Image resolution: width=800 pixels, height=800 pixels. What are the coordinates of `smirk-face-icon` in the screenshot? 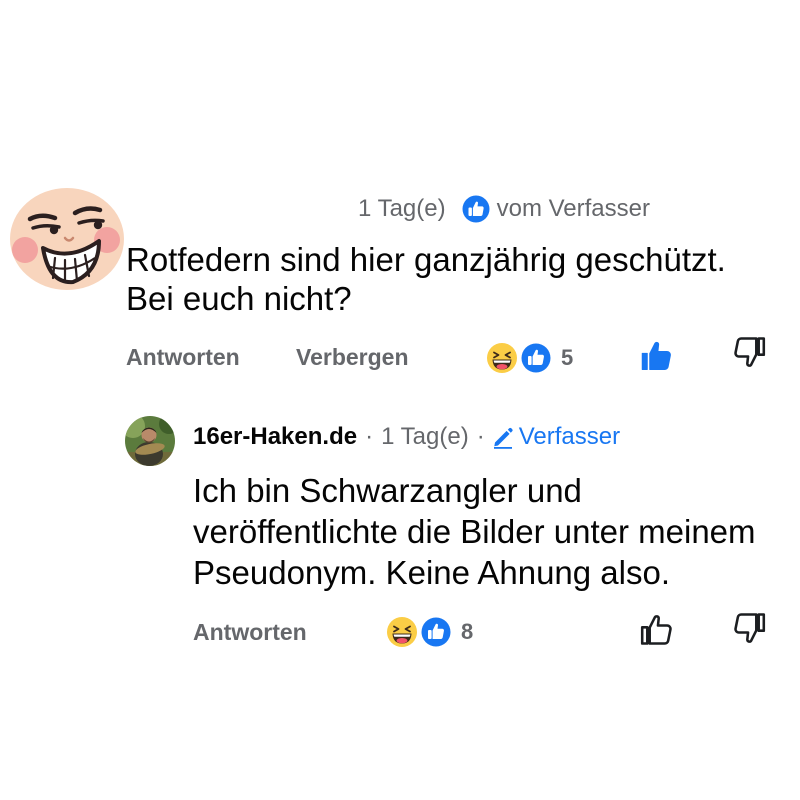 It's located at (67, 239).